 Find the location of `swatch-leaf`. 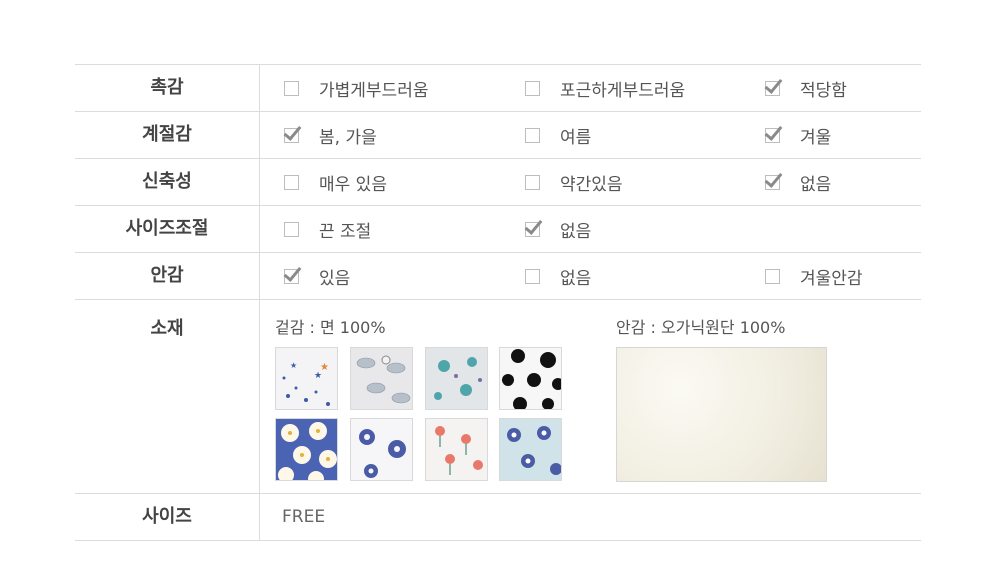

swatch-leaf is located at coordinates (381, 378).